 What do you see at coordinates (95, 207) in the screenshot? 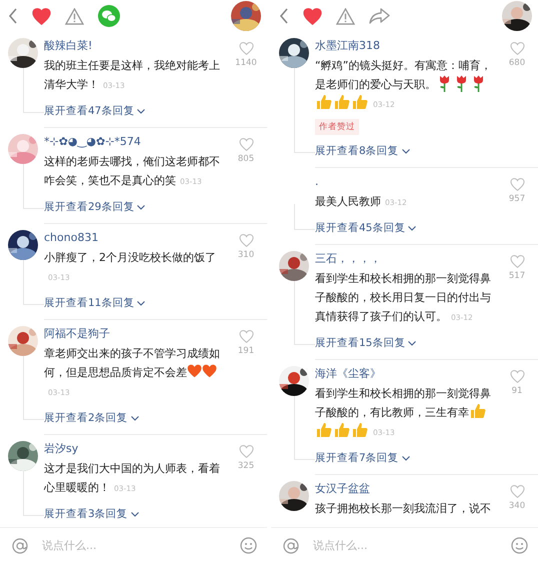
I see `expand-replies-link: 展开查看29条回复` at bounding box center [95, 207].